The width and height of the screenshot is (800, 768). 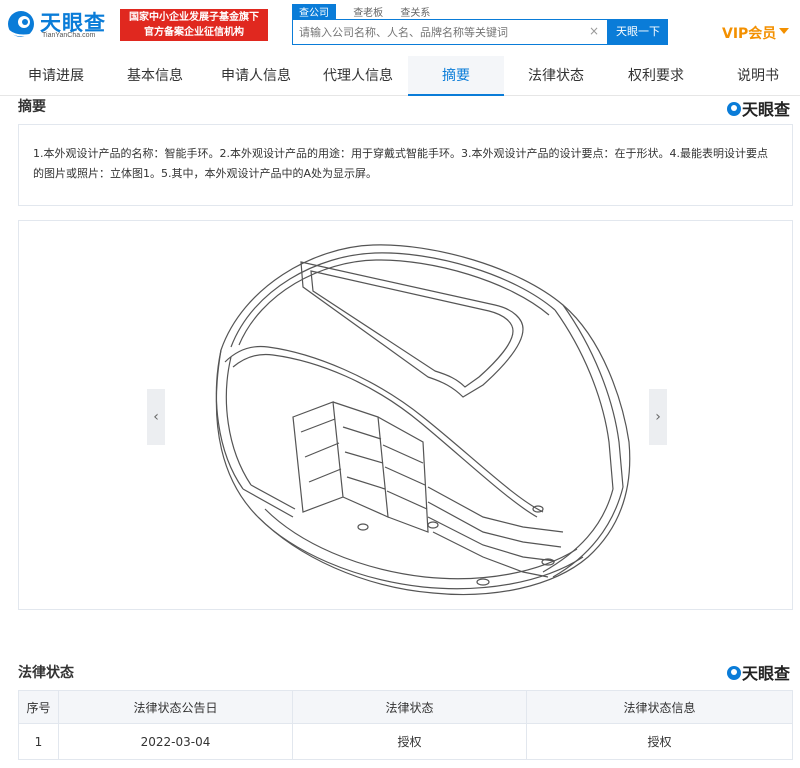 I want to click on tab-search-boss: 查老板, so click(x=368, y=11).